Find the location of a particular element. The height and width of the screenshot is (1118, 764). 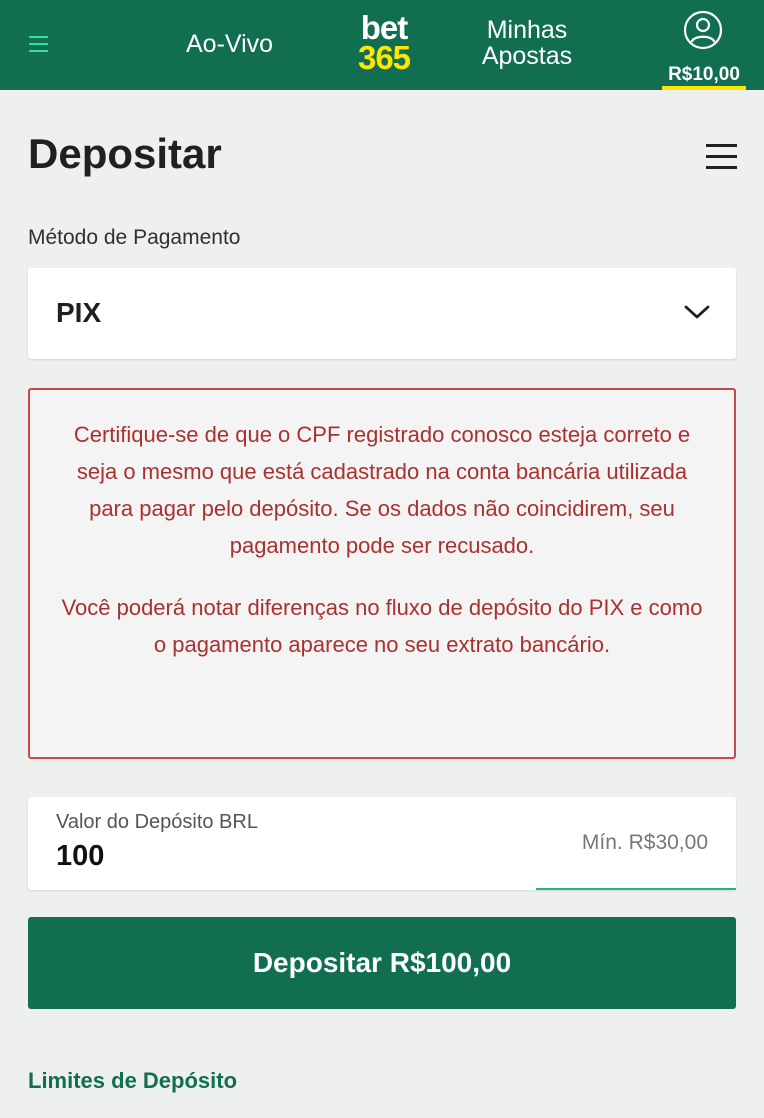

deposit-amount-label: Valor do Depósito BRL is located at coordinates (157, 822).